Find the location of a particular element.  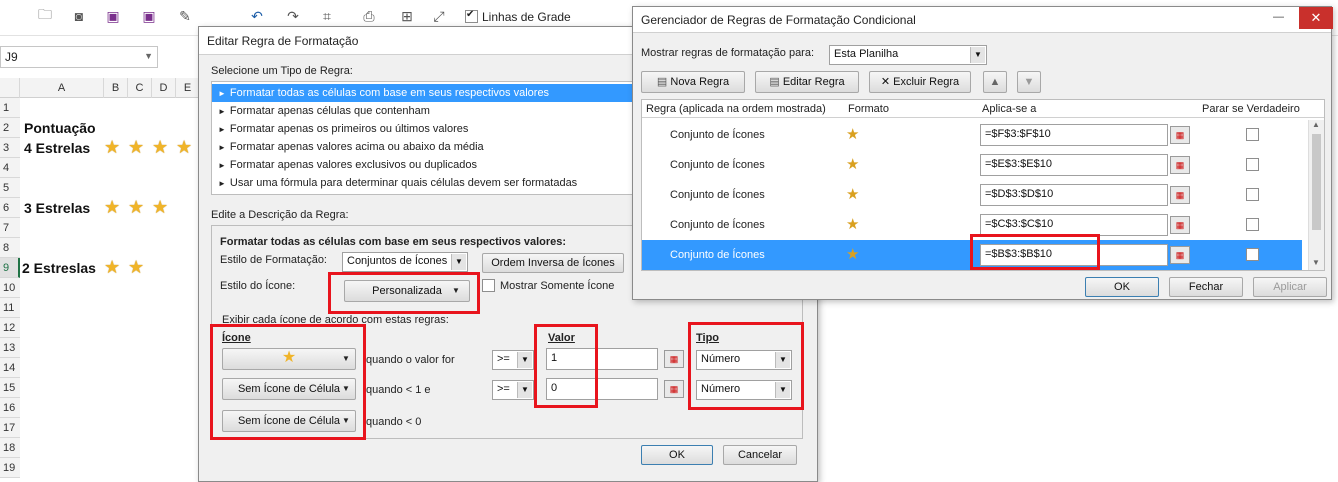

reverse-icon-order-button: Ordem Inversa de Ícones is located at coordinates (553, 263).